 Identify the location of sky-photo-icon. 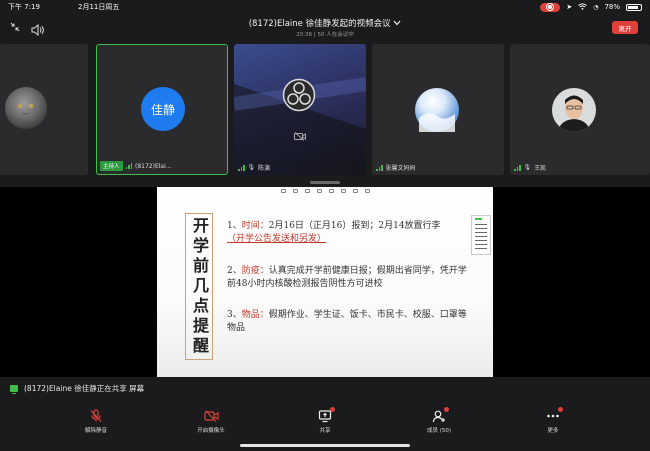
(437, 122).